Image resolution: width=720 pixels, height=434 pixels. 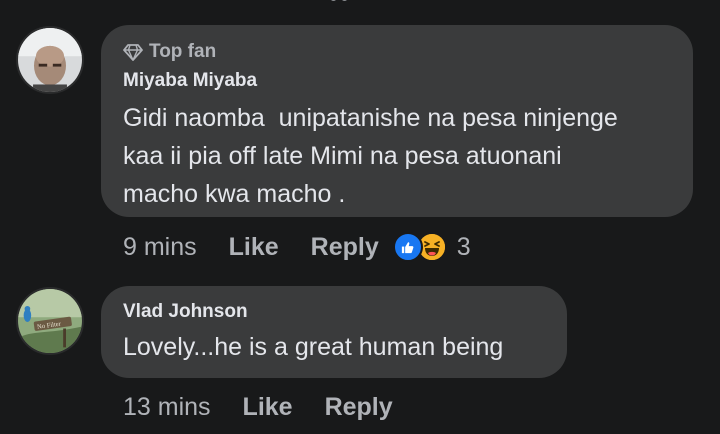 I want to click on comment-author: Miyaba Miyaba, so click(x=397, y=81).